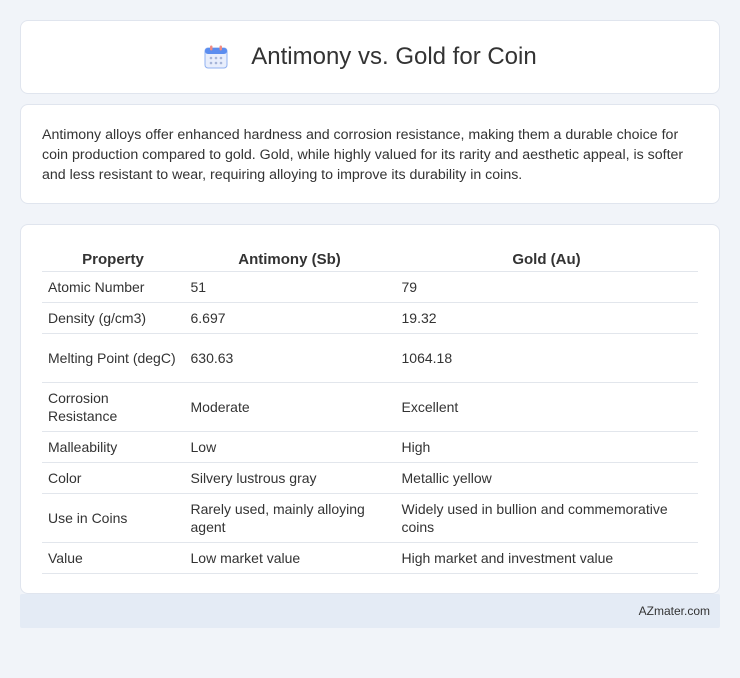  Describe the element at coordinates (546, 558) in the screenshot. I see `row-gold-value: High market and investment value` at that location.